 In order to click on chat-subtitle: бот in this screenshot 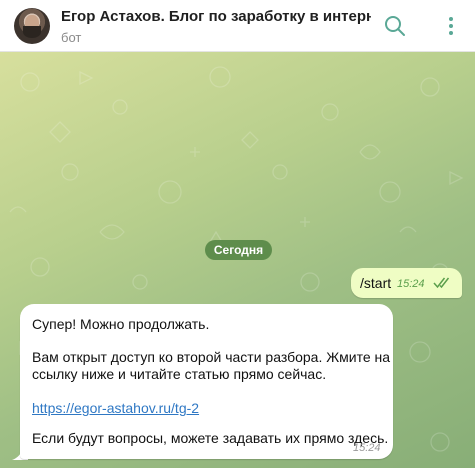, I will do `click(71, 37)`.